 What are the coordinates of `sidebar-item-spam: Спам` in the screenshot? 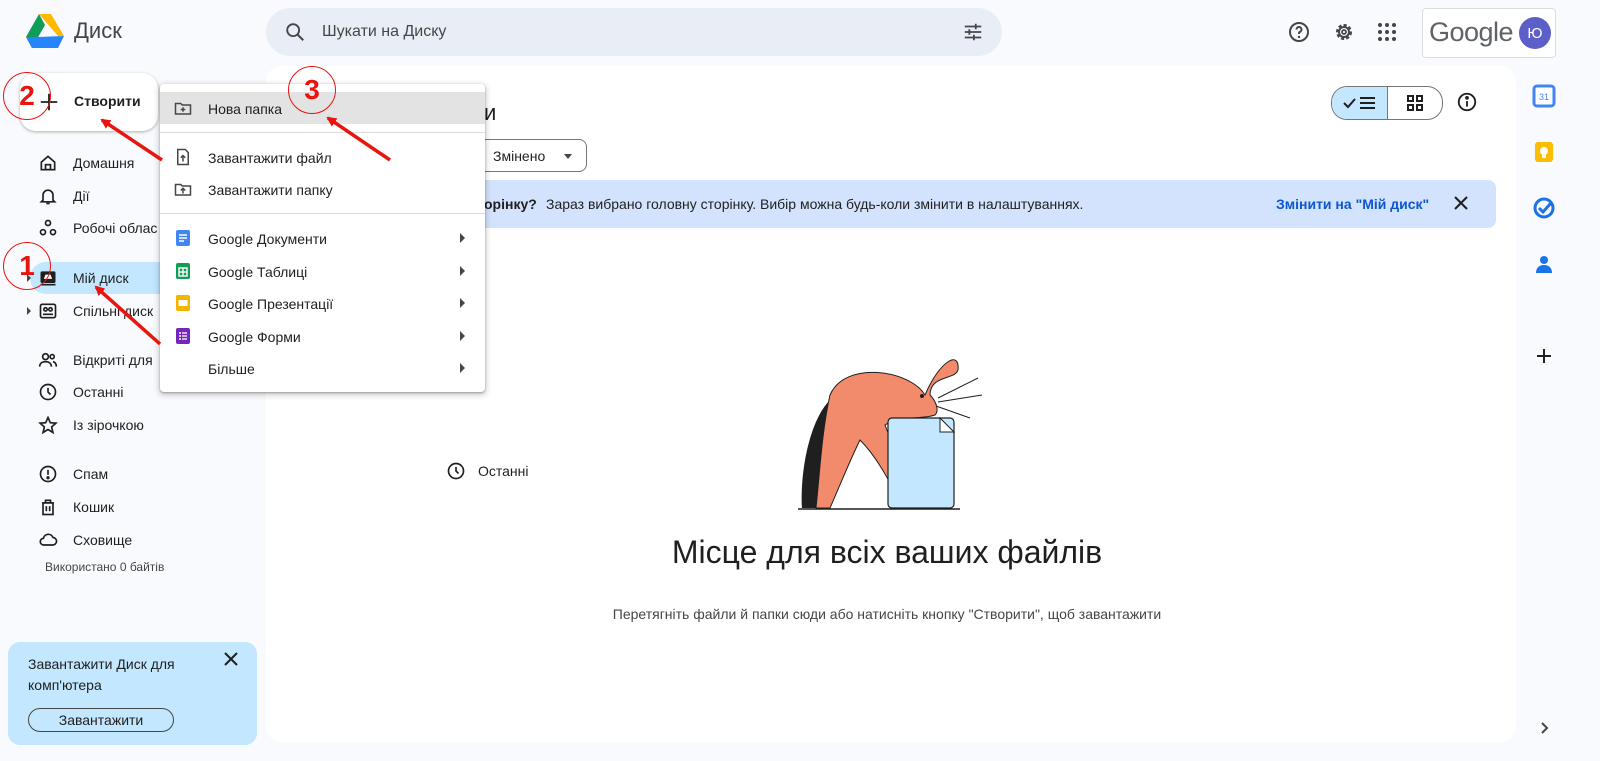 It's located at (145, 474).